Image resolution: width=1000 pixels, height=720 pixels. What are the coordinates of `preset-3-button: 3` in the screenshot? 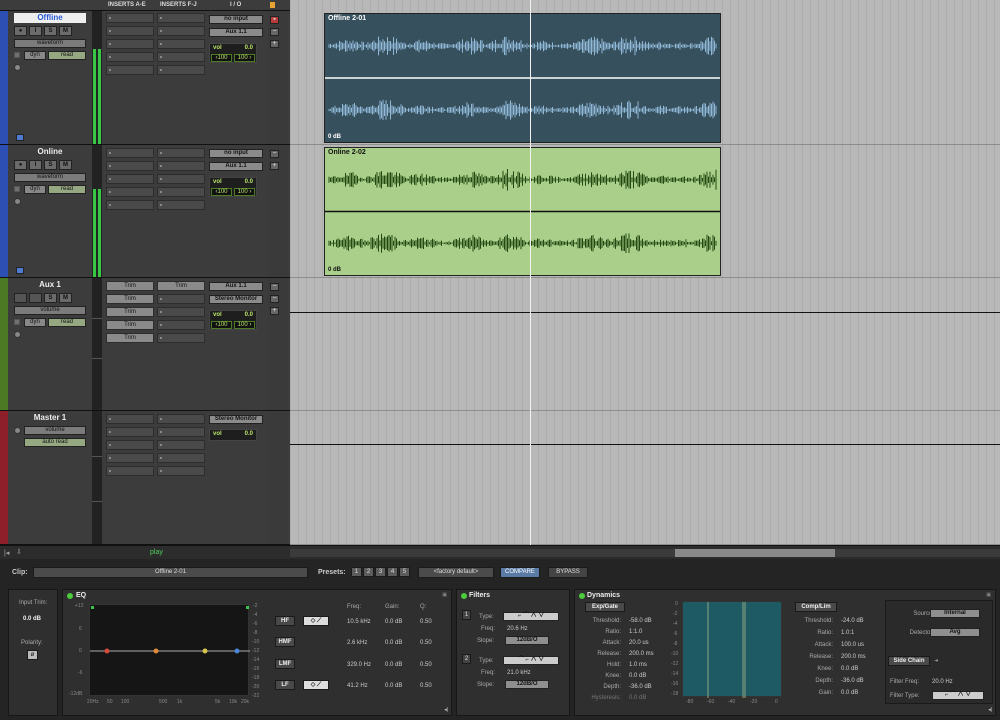 It's located at (380, 572).